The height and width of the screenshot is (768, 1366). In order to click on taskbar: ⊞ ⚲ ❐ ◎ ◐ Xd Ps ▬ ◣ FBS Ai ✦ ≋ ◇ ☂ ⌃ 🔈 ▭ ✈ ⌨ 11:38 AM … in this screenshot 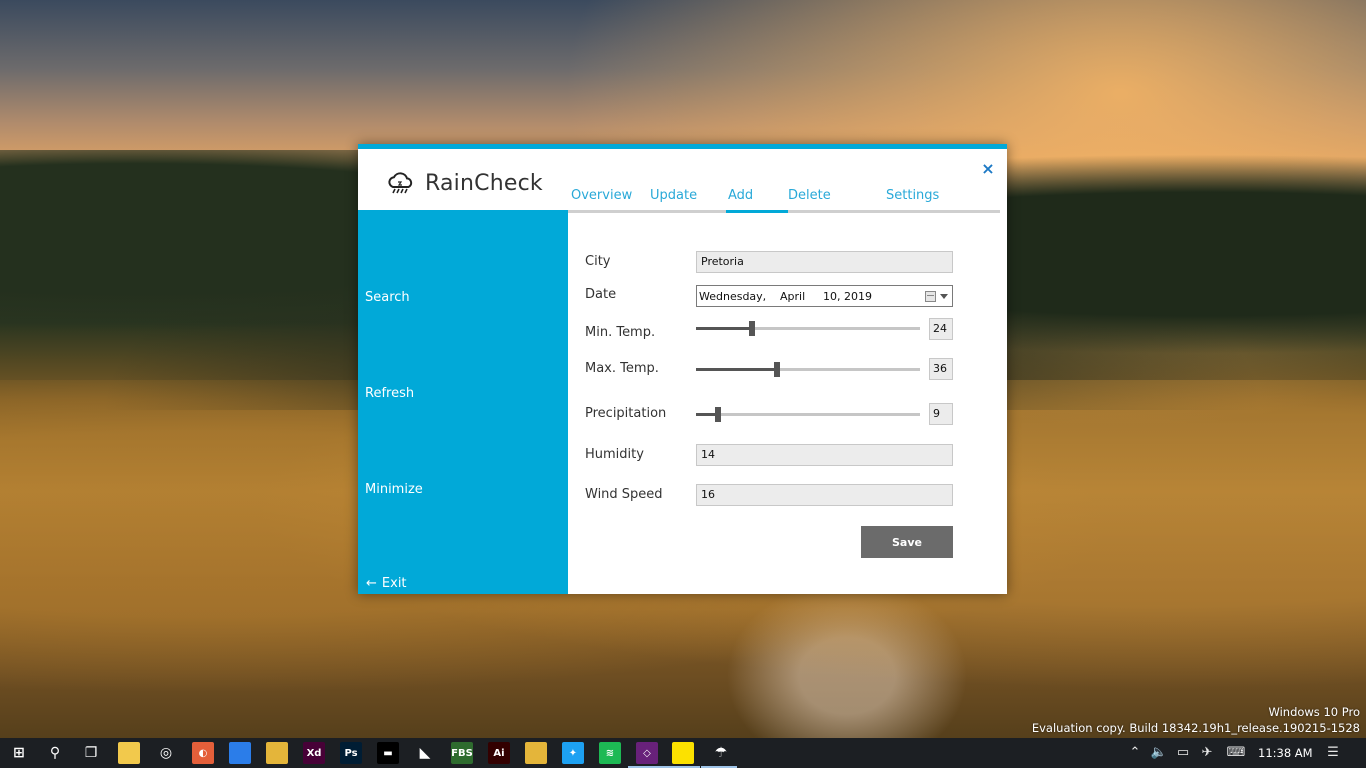, I will do `click(683, 753)`.